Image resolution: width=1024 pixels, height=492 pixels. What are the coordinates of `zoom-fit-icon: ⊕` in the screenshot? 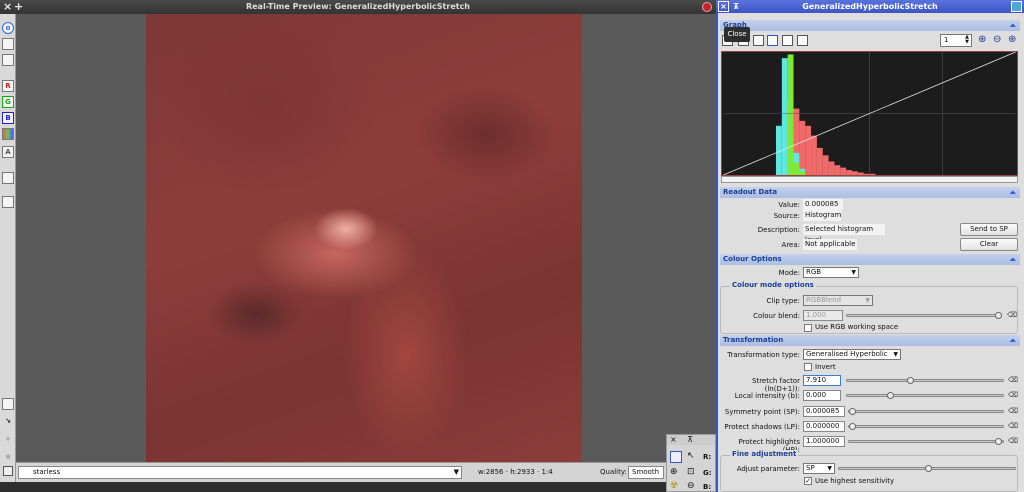 It's located at (1012, 39).